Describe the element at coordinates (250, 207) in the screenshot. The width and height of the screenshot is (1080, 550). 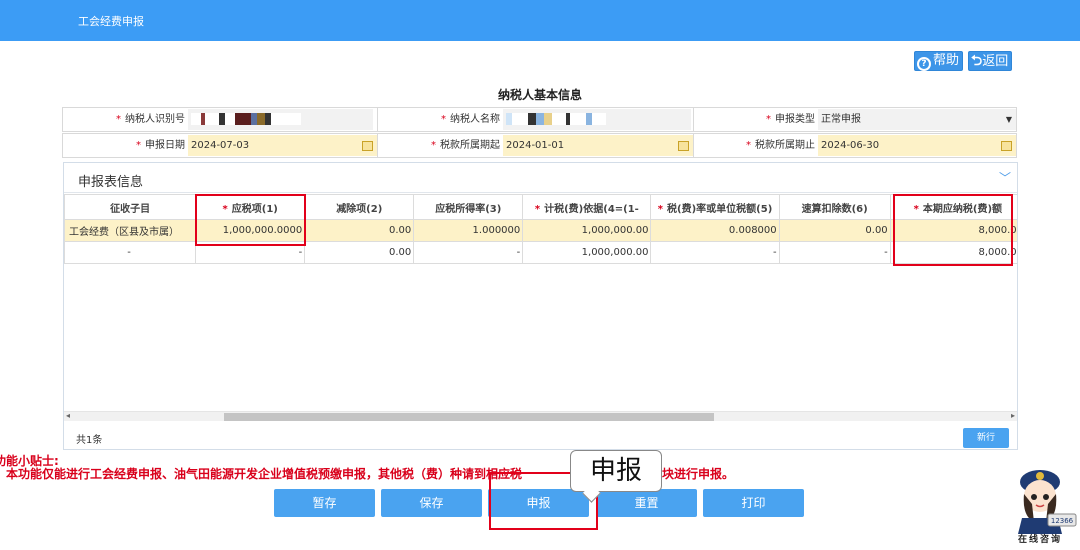
I see `column-header: * 应税项(1)` at that location.